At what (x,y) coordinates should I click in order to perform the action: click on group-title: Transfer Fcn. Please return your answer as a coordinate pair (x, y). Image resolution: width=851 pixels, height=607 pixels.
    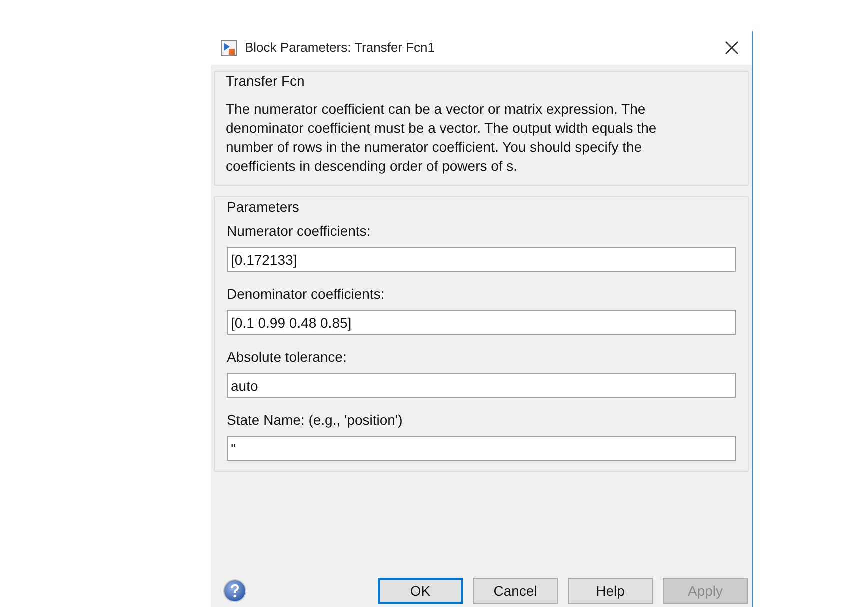
    Looking at the image, I should click on (265, 81).